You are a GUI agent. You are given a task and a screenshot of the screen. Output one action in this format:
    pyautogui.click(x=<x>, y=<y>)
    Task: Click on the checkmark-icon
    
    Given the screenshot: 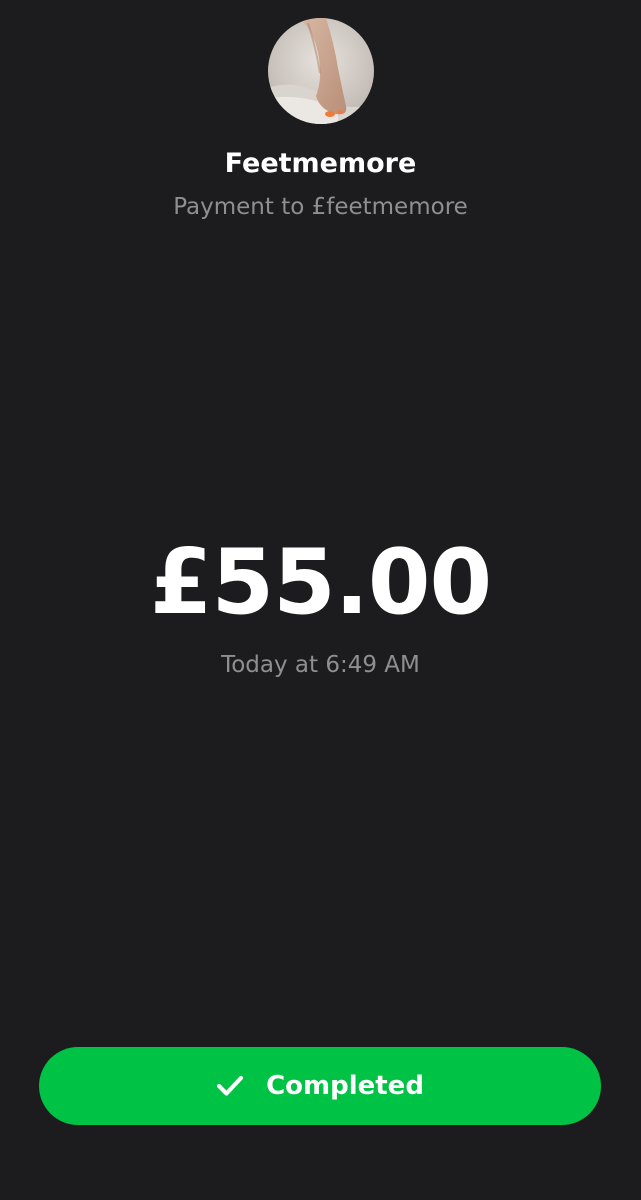 What is the action you would take?
    pyautogui.click(x=230, y=1086)
    